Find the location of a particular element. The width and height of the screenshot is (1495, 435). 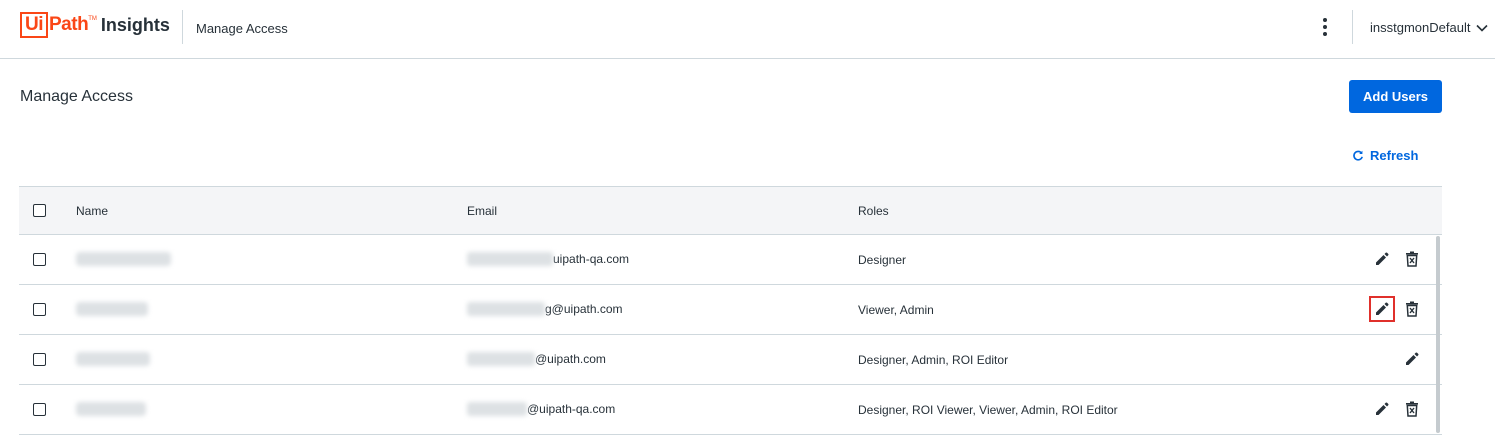

refresh-label: Refresh is located at coordinates (1394, 155).